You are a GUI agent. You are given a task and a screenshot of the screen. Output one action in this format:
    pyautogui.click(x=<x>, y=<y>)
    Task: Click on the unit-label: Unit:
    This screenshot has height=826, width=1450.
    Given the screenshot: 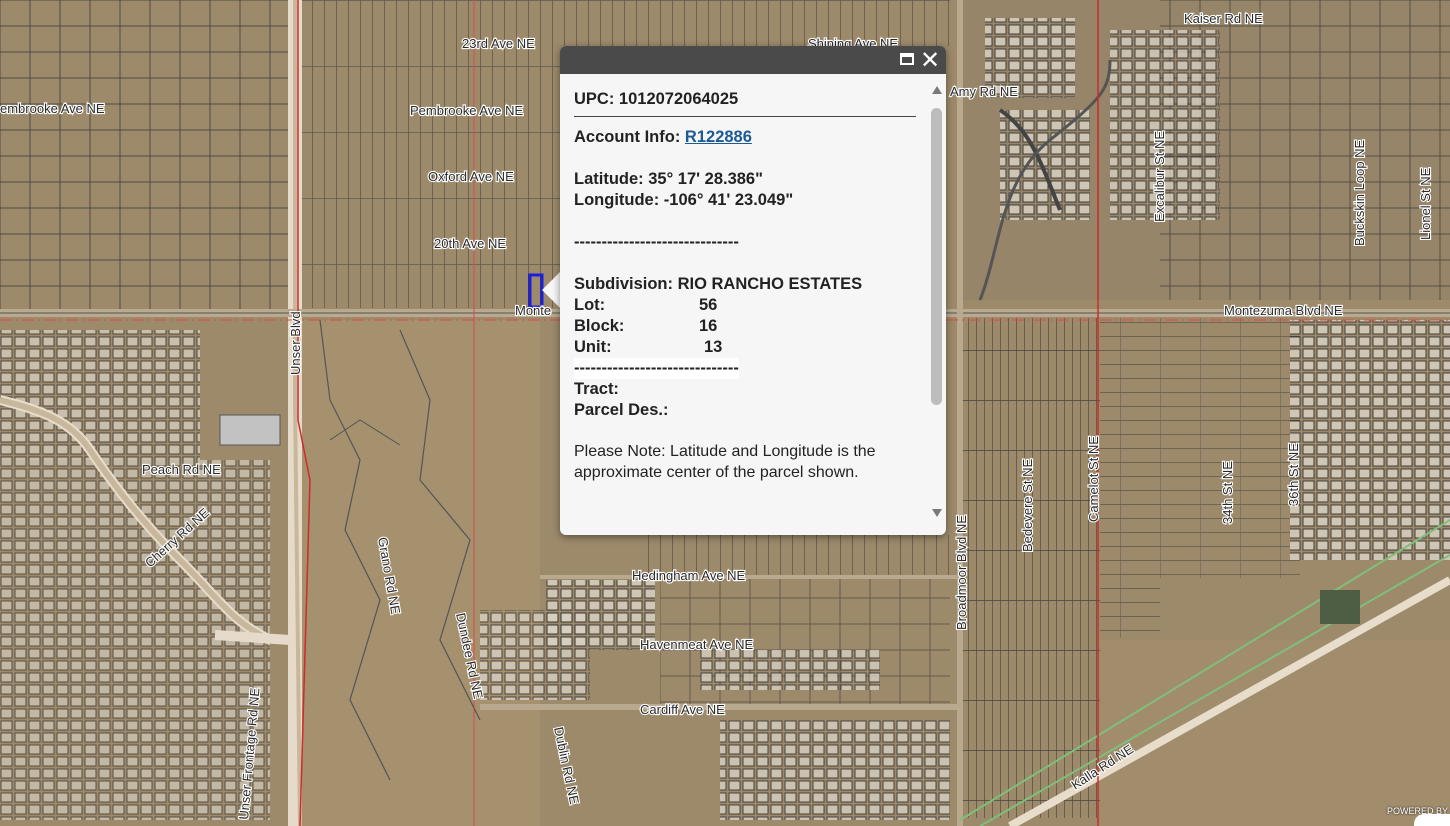 What is the action you would take?
    pyautogui.click(x=593, y=347)
    